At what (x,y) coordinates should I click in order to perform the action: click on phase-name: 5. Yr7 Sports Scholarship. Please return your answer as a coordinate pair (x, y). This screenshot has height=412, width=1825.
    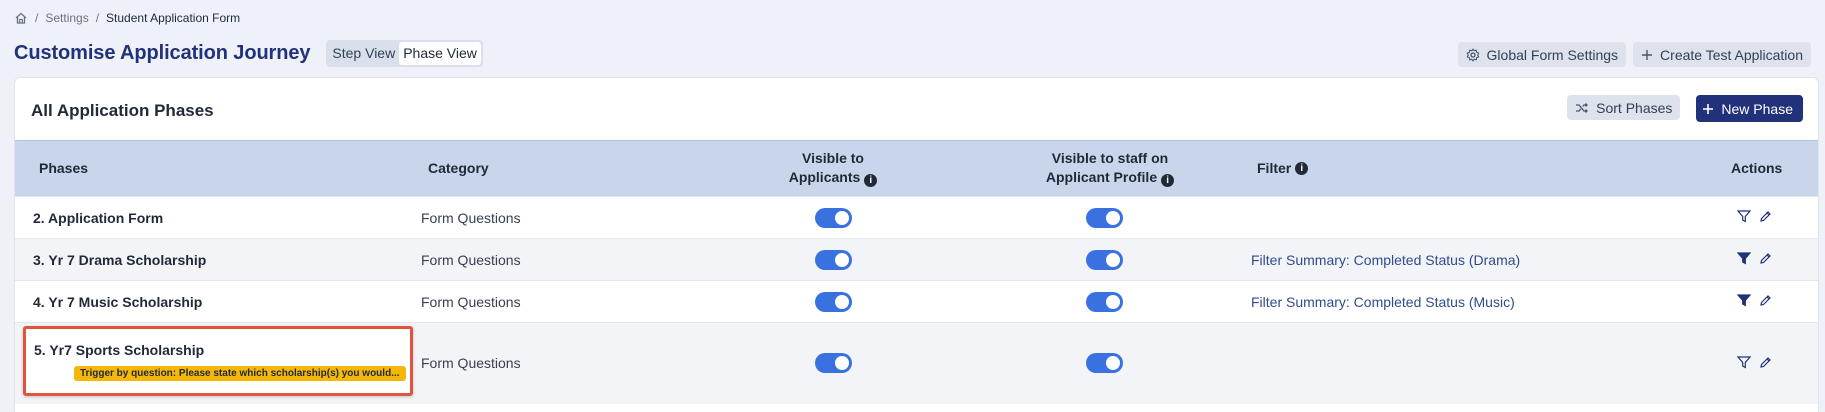
    Looking at the image, I should click on (119, 350).